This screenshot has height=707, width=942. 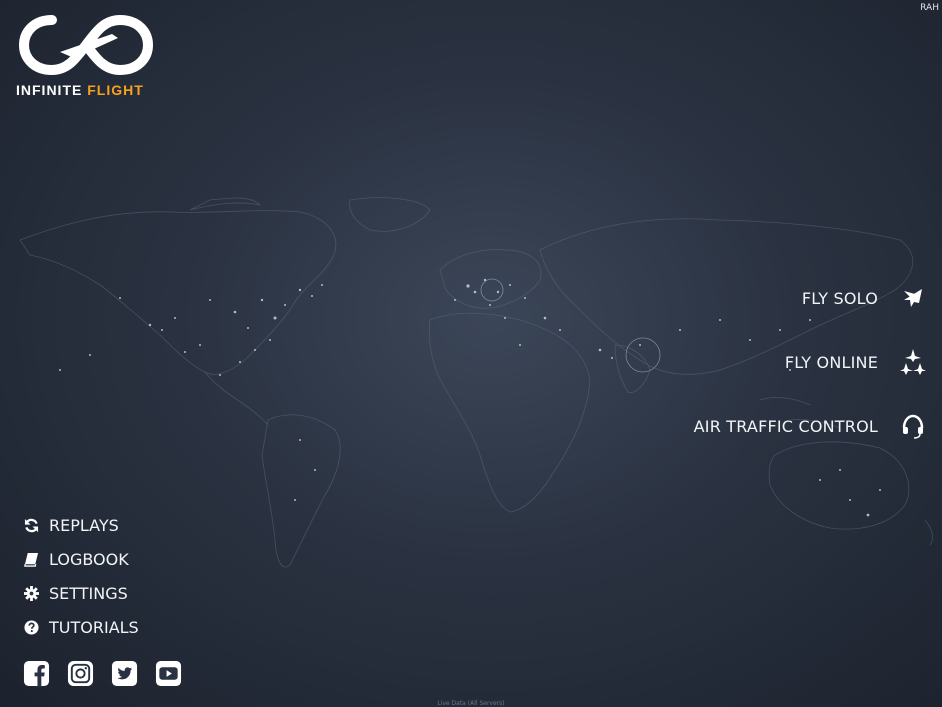 What do you see at coordinates (89, 559) in the screenshot?
I see `logbook-label: LOGBOOK` at bounding box center [89, 559].